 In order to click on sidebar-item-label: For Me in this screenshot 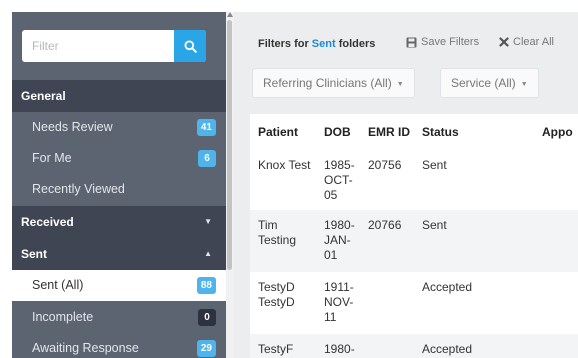, I will do `click(52, 158)`.